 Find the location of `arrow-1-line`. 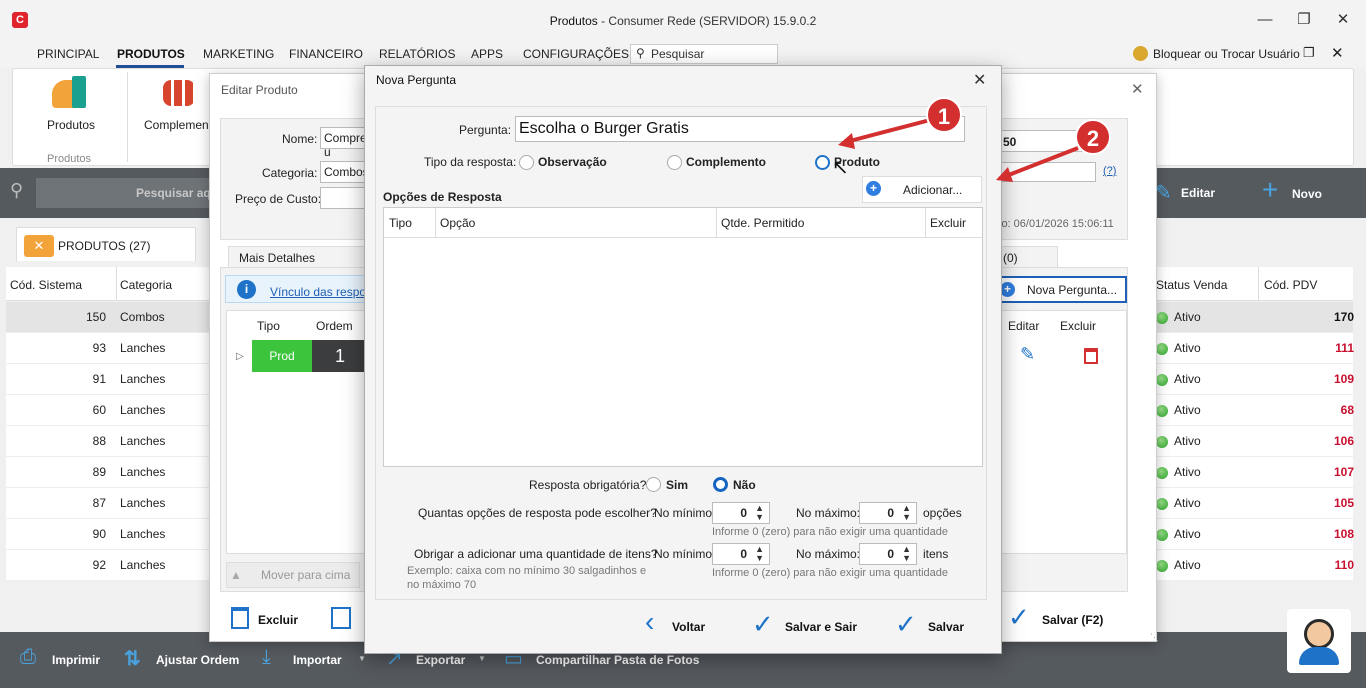

arrow-1-line is located at coordinates (888, 131).